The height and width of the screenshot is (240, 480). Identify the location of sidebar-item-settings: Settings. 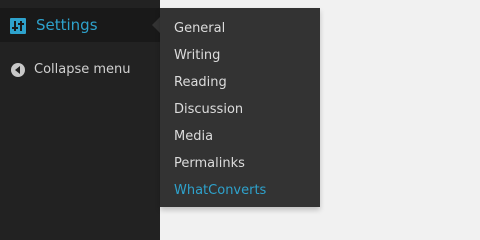
(80, 25).